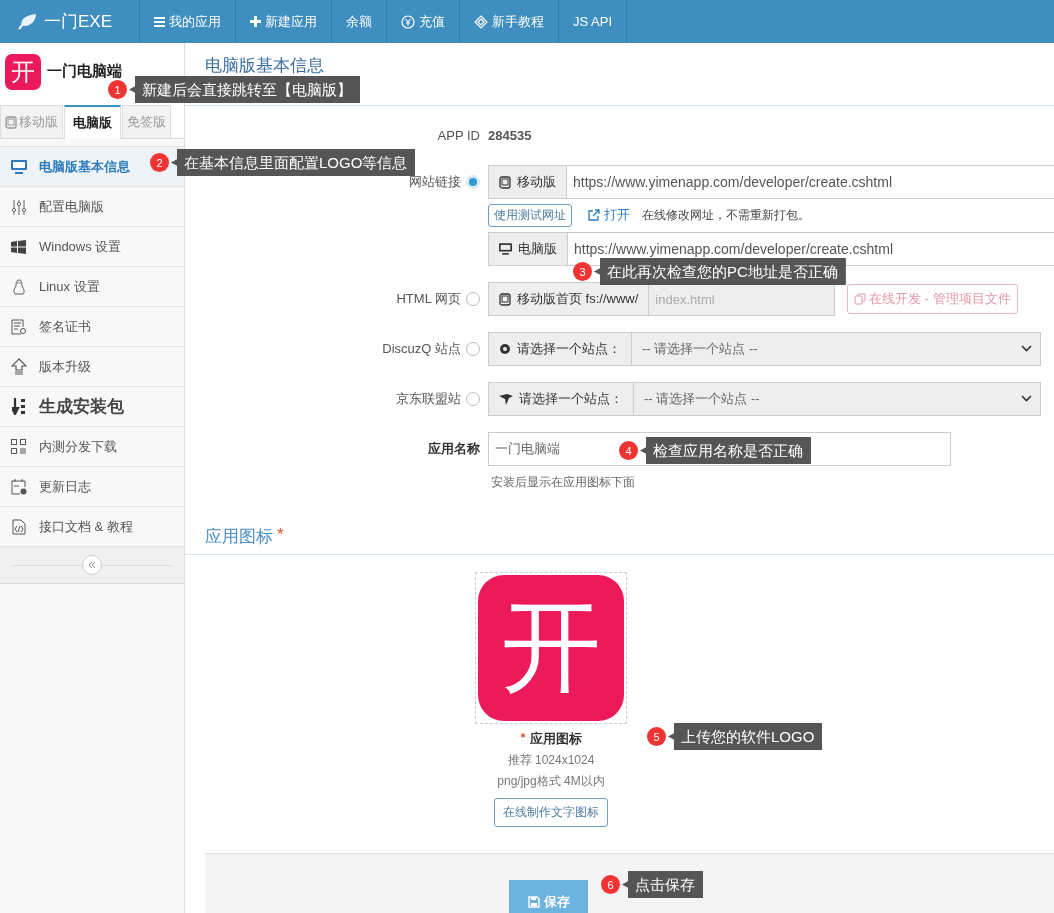 The image size is (1054, 913). What do you see at coordinates (453, 449) in the screenshot?
I see `field-label: 应用名称` at bounding box center [453, 449].